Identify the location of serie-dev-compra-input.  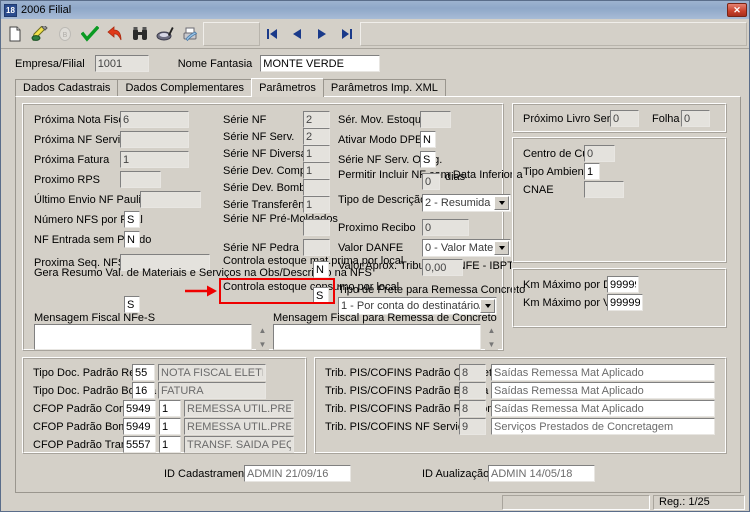
(316, 170).